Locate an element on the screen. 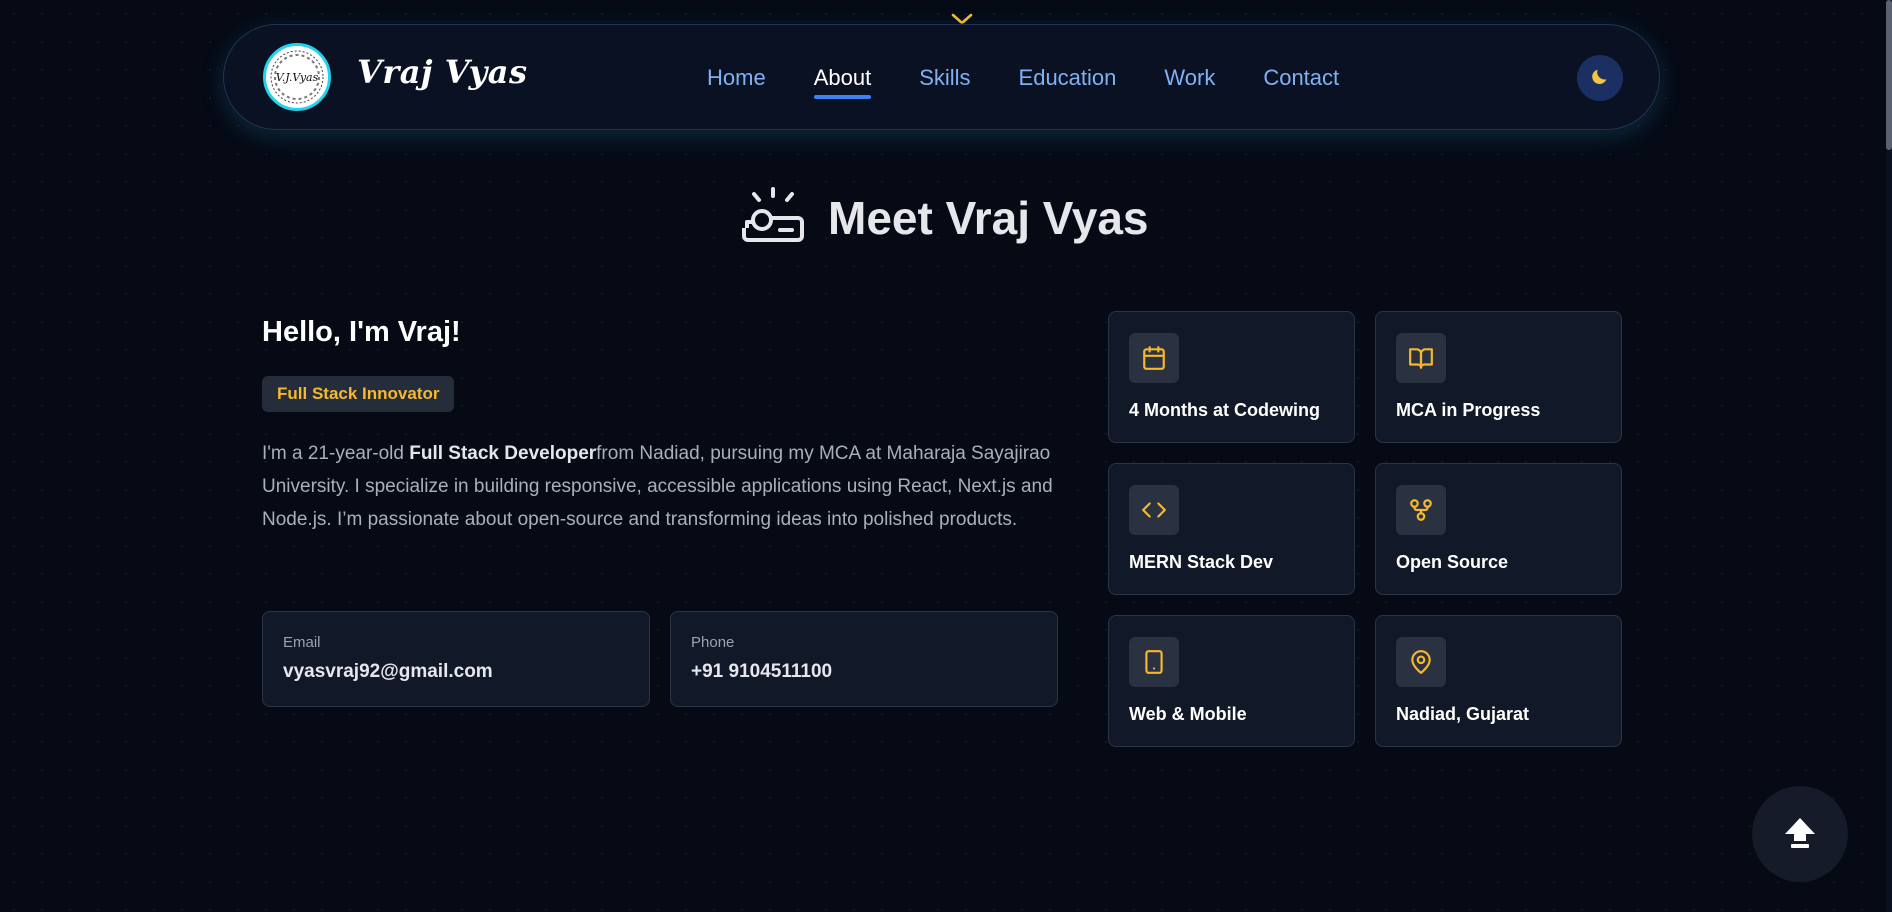 The height and width of the screenshot is (912, 1892). book-open-icon is located at coordinates (1421, 358).